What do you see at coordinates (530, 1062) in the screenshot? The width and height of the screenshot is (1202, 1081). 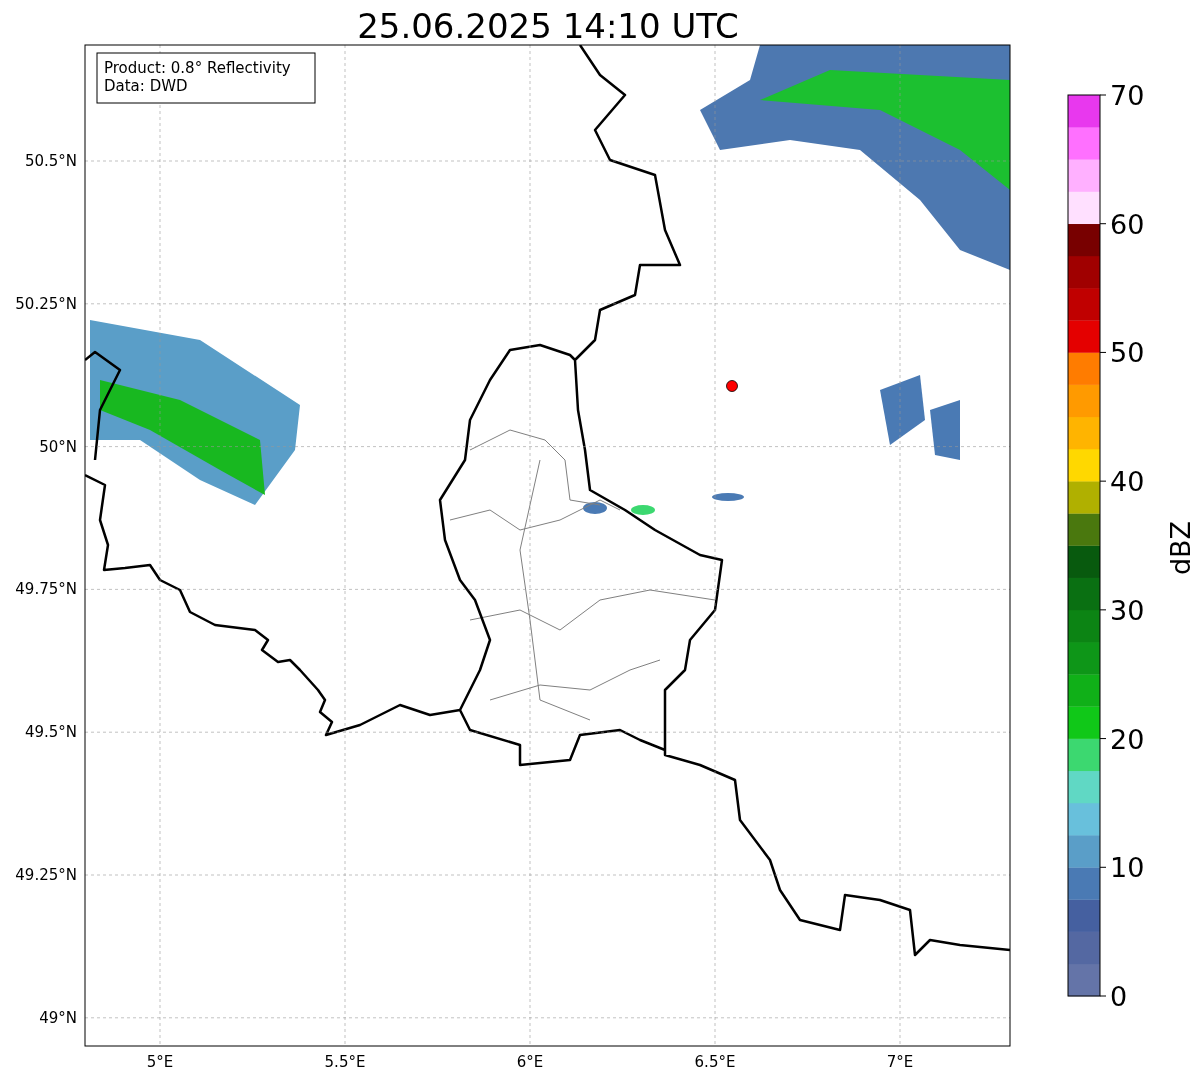 I see `longitude-label: 6°E` at bounding box center [530, 1062].